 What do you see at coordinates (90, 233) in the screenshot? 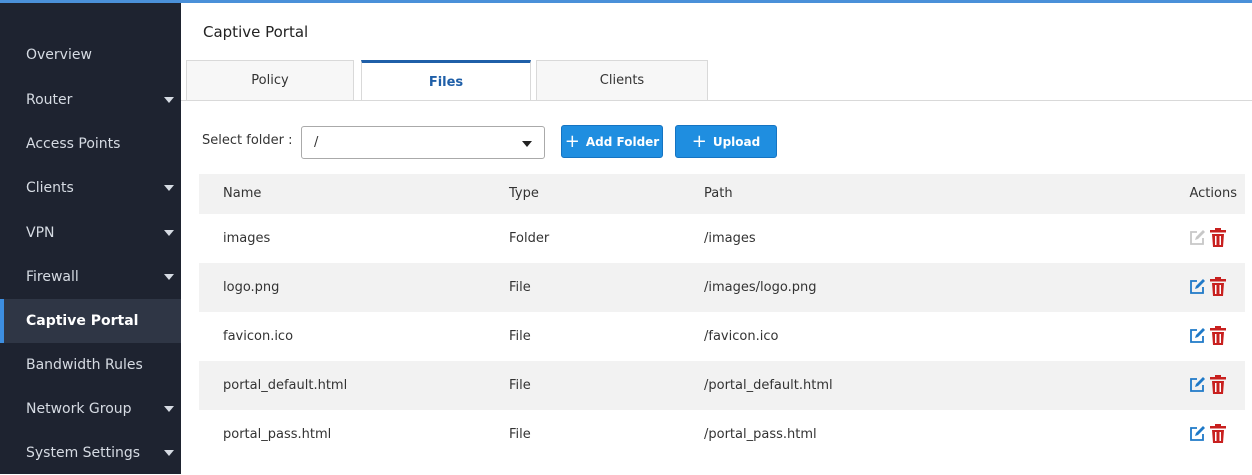
I see `sidebar-item-vpn: VPN` at bounding box center [90, 233].